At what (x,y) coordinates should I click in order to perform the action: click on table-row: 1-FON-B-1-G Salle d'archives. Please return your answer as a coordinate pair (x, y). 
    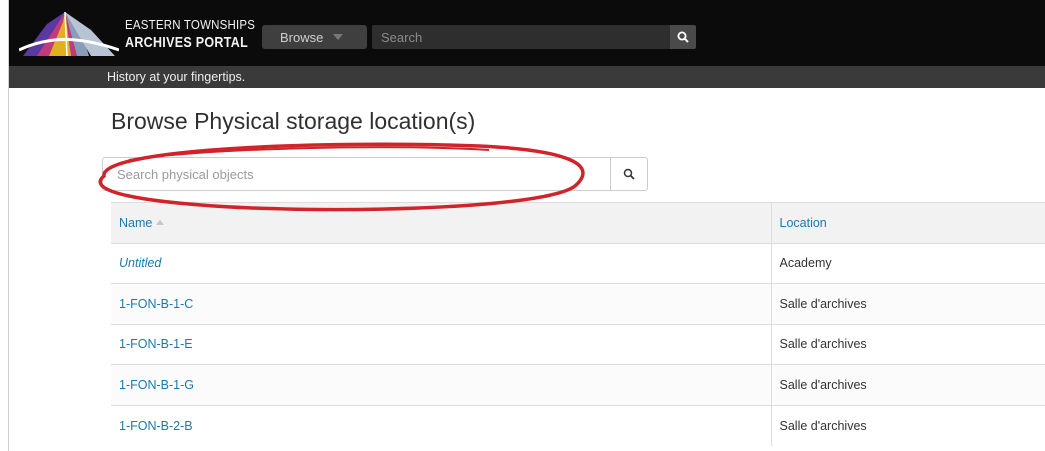
    Looking at the image, I should click on (578, 384).